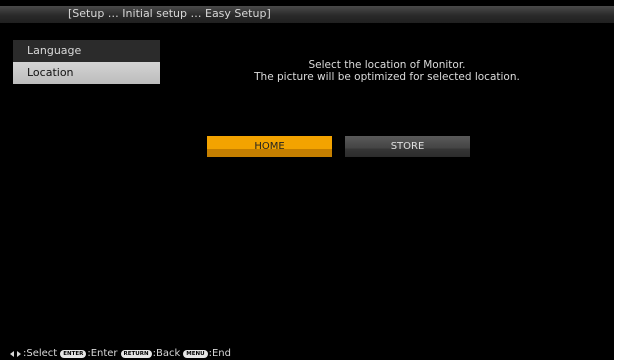 The height and width of the screenshot is (360, 626). I want to click on back-hint: :Back, so click(166, 353).